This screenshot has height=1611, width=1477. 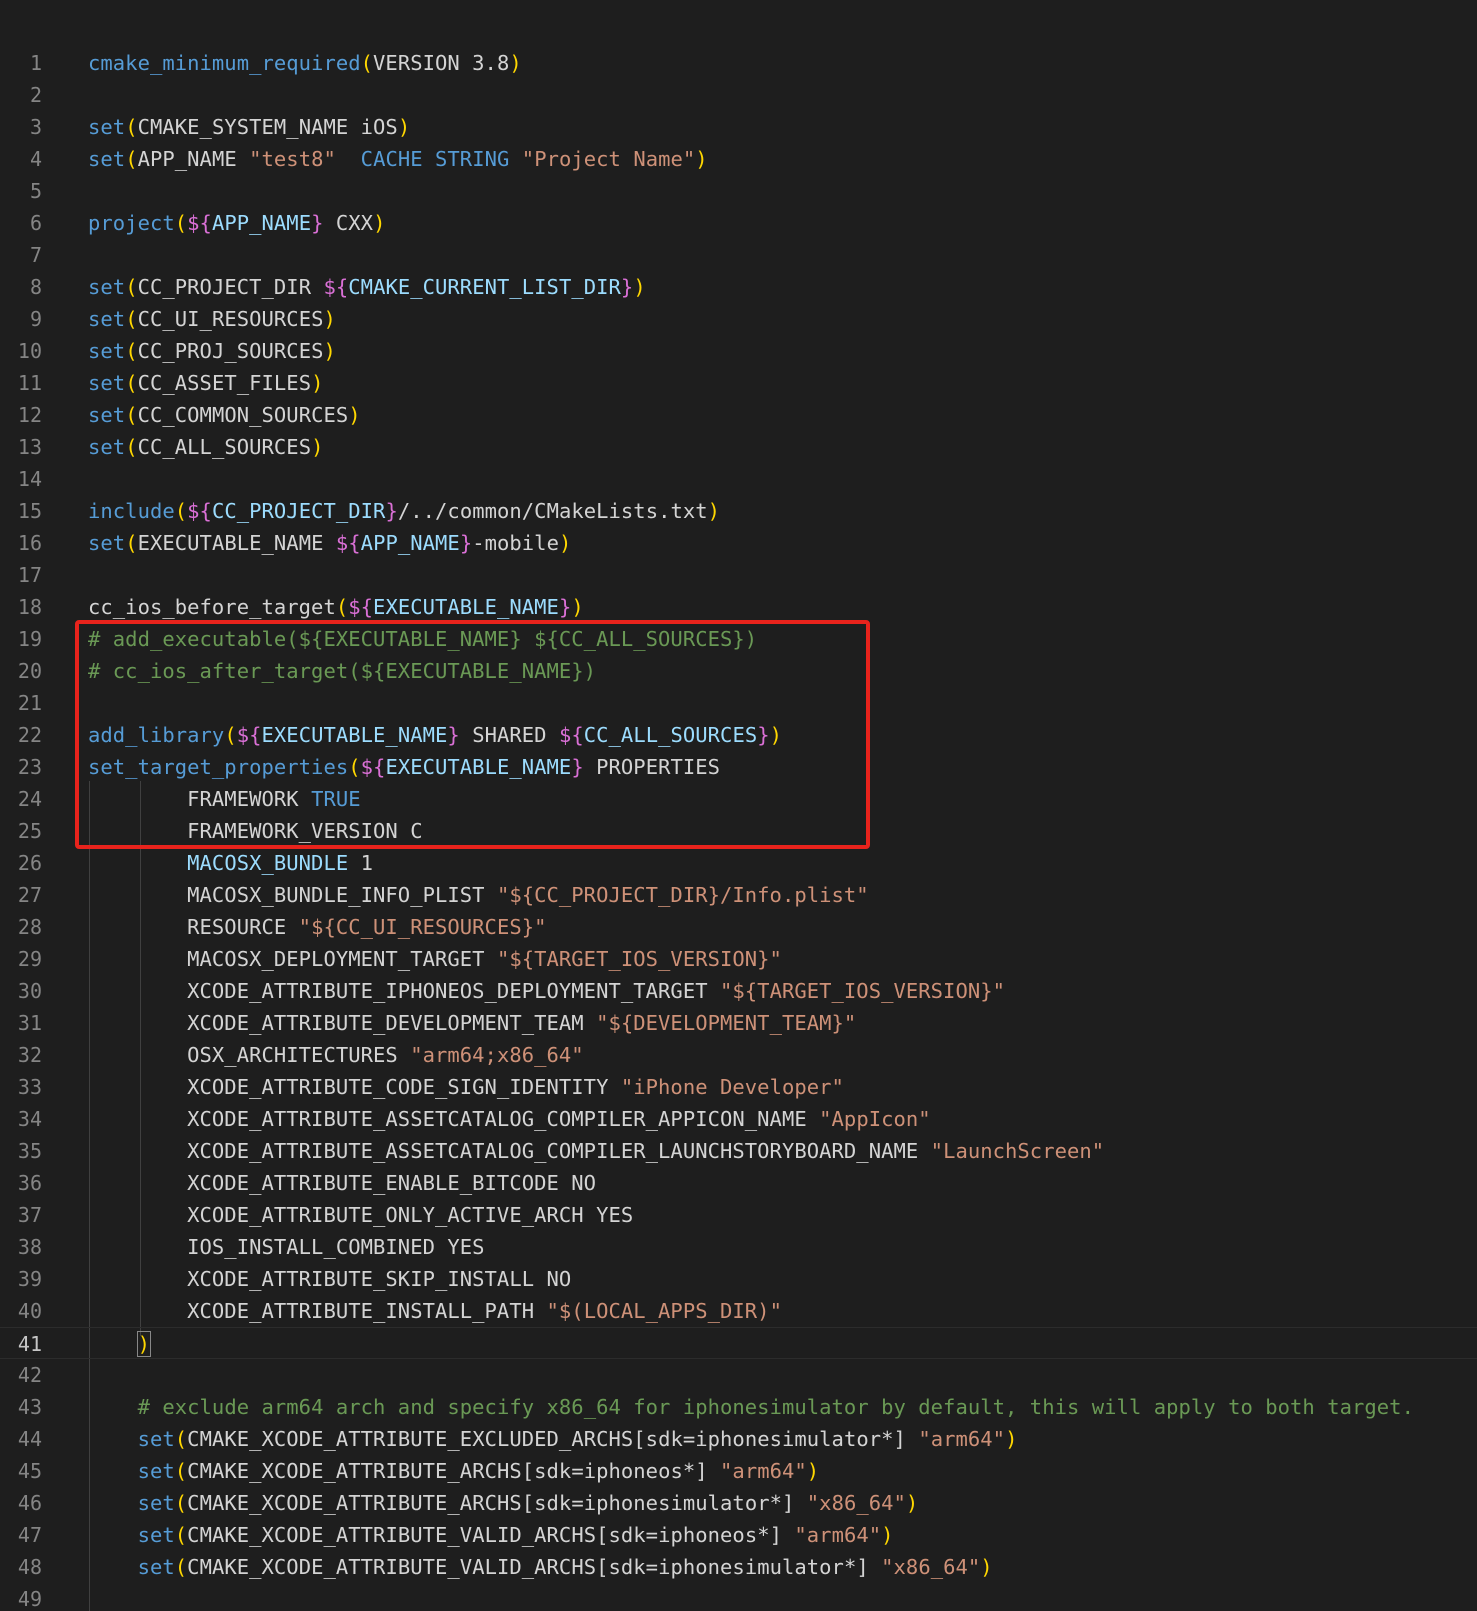 What do you see at coordinates (552, 511) in the screenshot?
I see `token: /../common/CMakeLists.txt` at bounding box center [552, 511].